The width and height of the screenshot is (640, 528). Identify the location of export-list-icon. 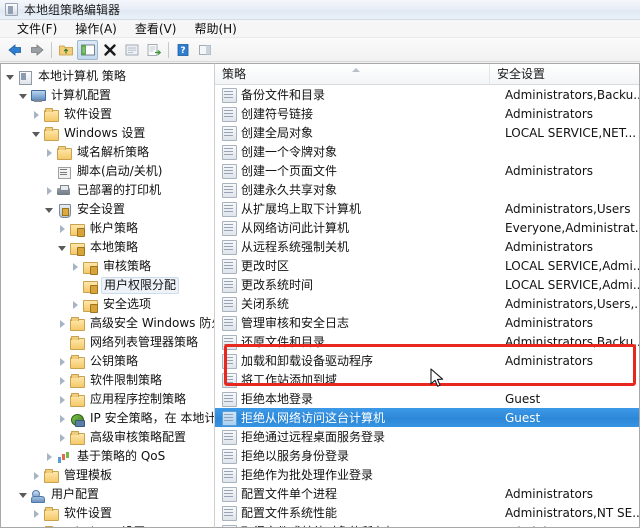
(153, 50).